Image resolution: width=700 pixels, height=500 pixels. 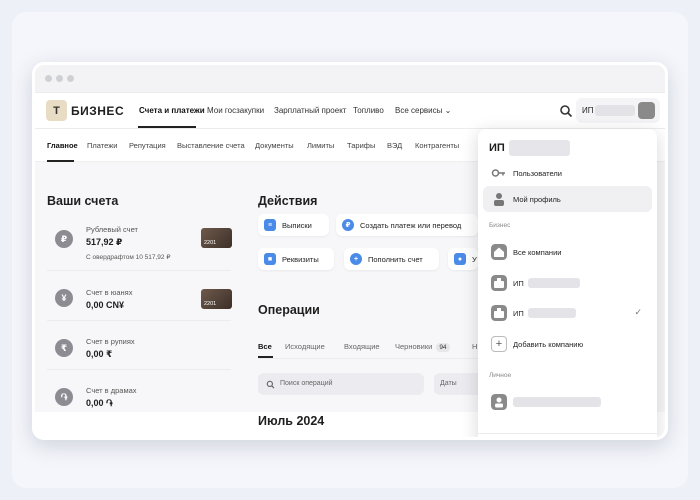 What do you see at coordinates (499, 313) in the screenshot?
I see `company-icon` at bounding box center [499, 313].